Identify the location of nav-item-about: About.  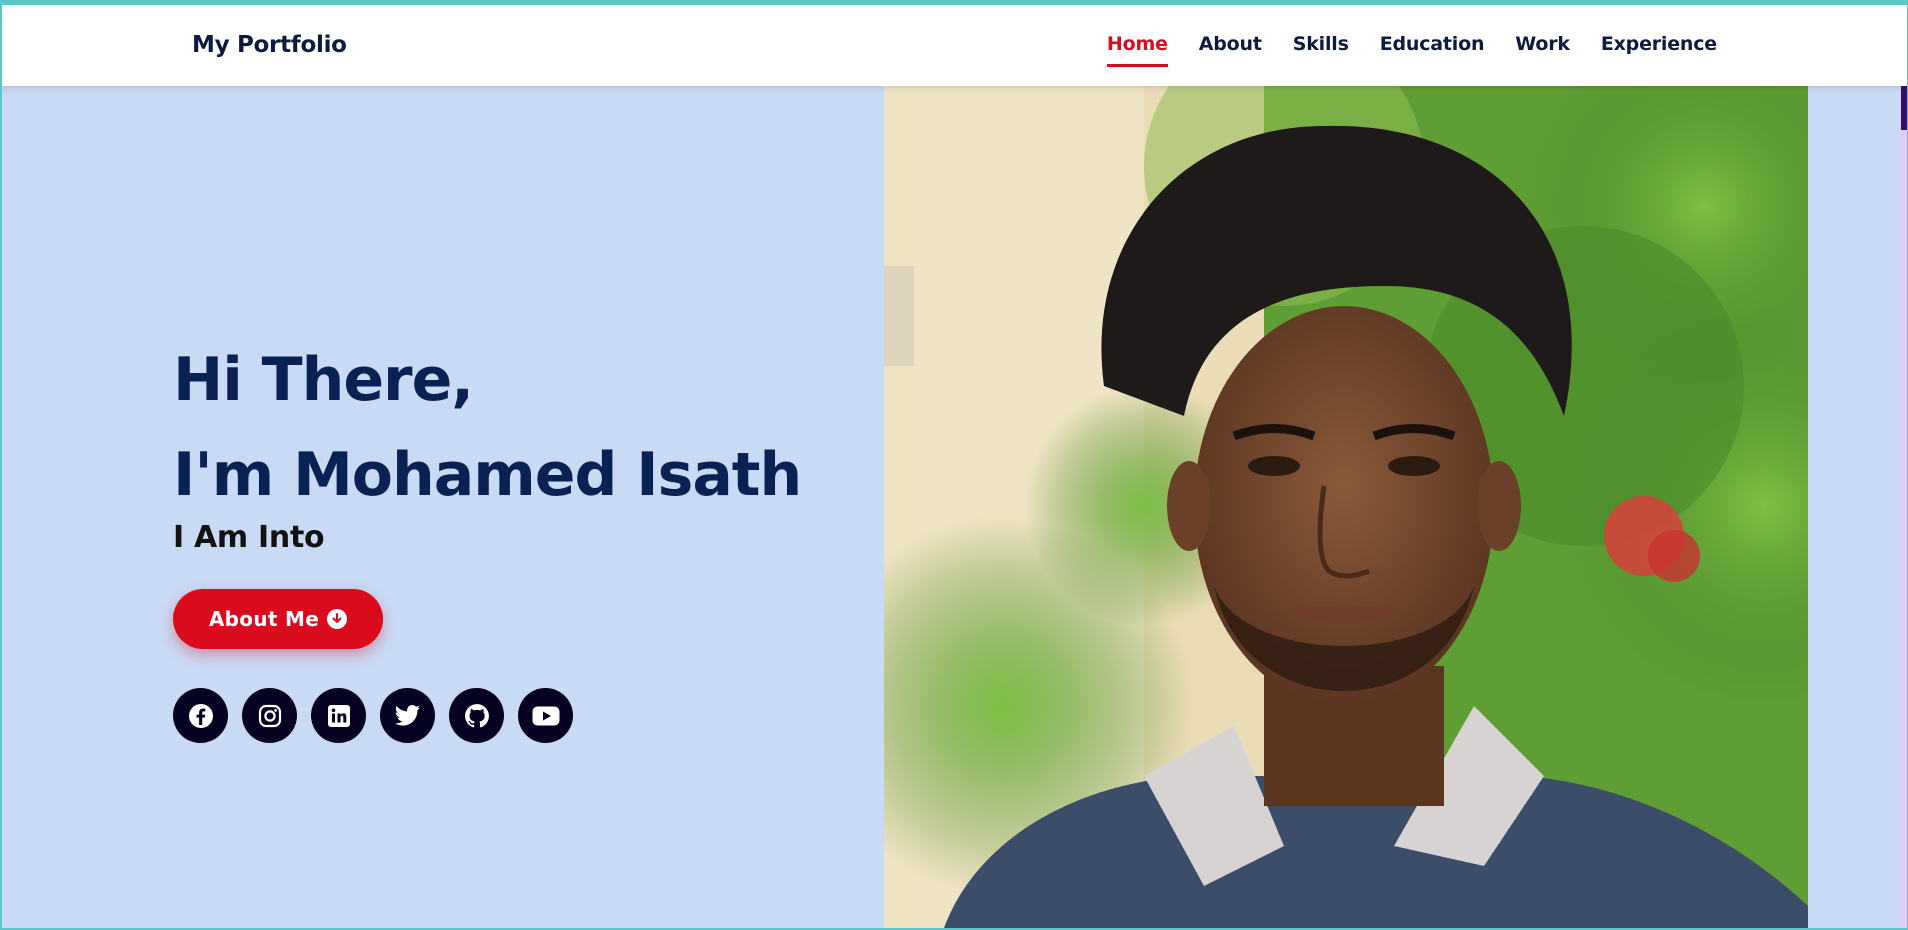
(1230, 50).